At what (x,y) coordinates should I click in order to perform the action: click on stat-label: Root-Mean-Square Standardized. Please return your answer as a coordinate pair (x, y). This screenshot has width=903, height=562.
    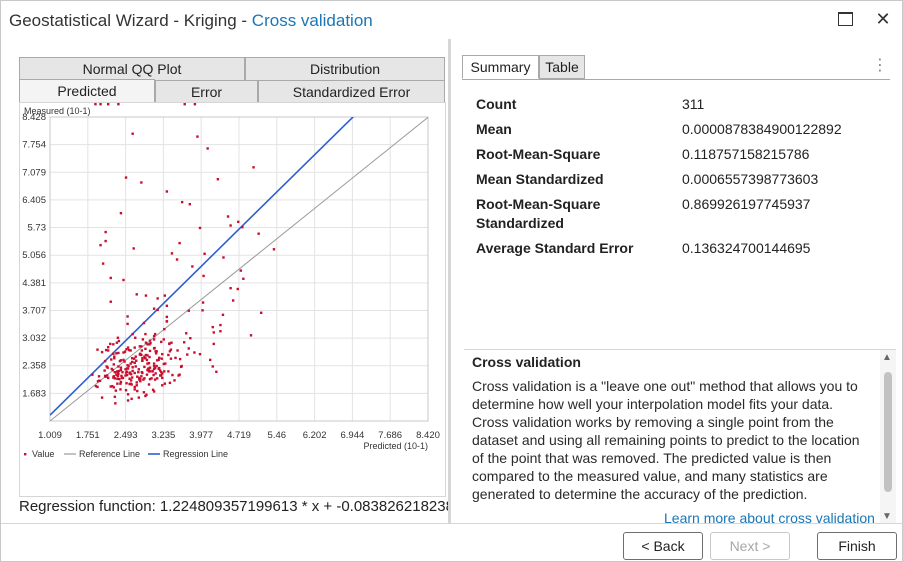
    Looking at the image, I should click on (538, 213).